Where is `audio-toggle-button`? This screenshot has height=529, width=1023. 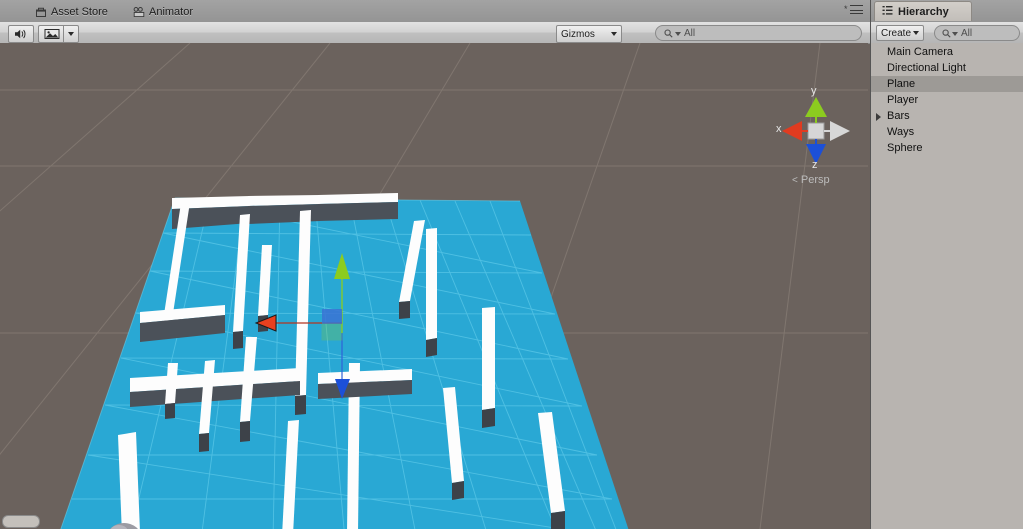 audio-toggle-button is located at coordinates (21, 34).